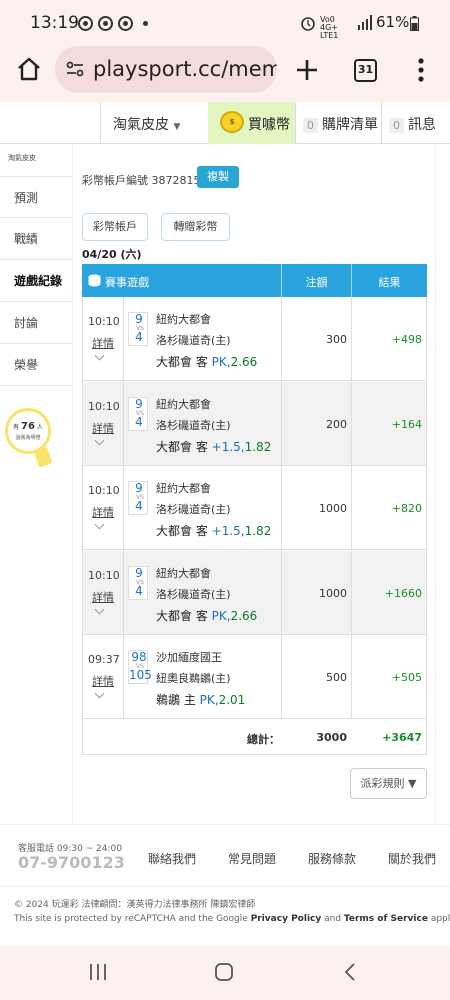 The width and height of the screenshot is (450, 1000). Describe the element at coordinates (232, 700) in the screenshot. I see `bet-odds: 2.01` at that location.